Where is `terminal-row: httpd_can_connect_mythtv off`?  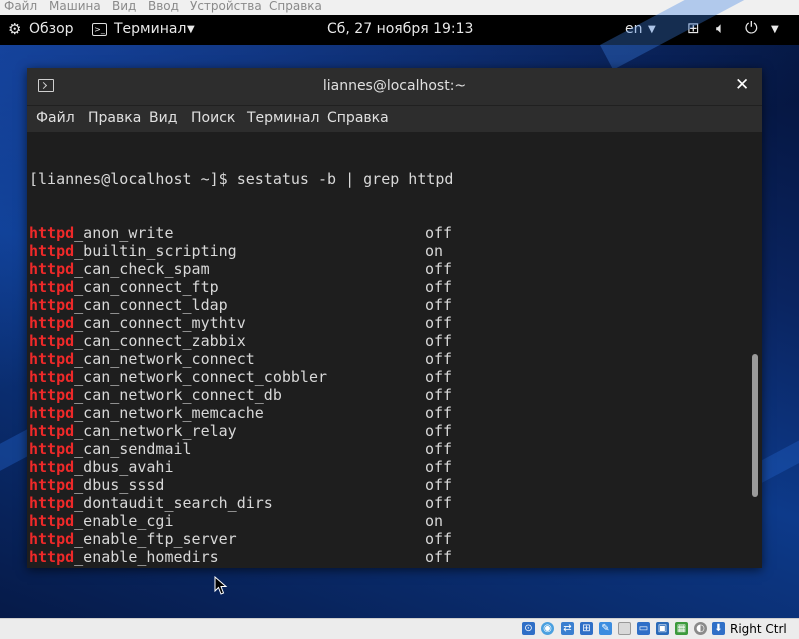 terminal-row: httpd_can_connect_mythtv off is located at coordinates (241, 323).